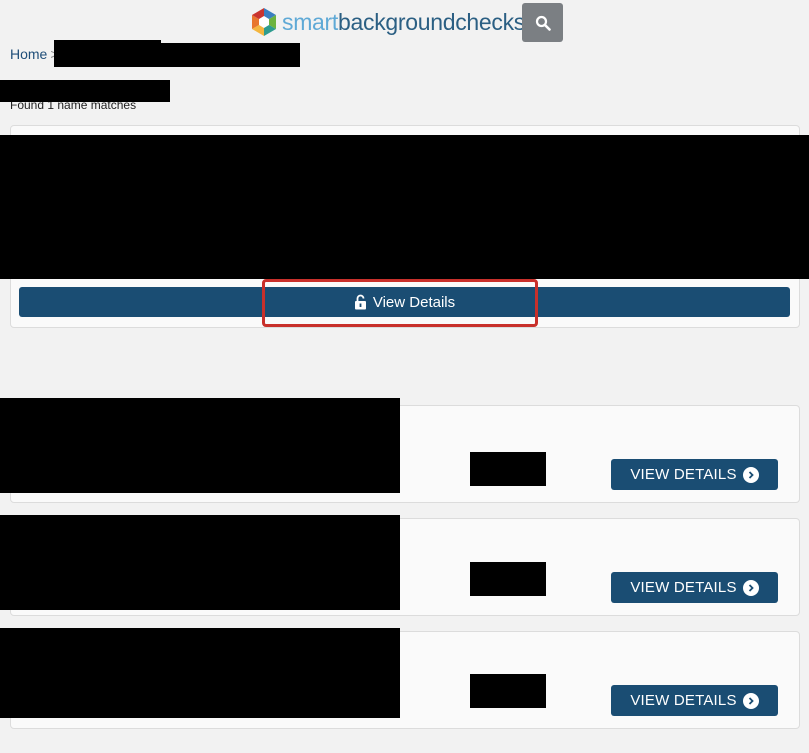 The width and height of the screenshot is (809, 753). I want to click on breadcrumb-home-link: Home, so click(28, 54).